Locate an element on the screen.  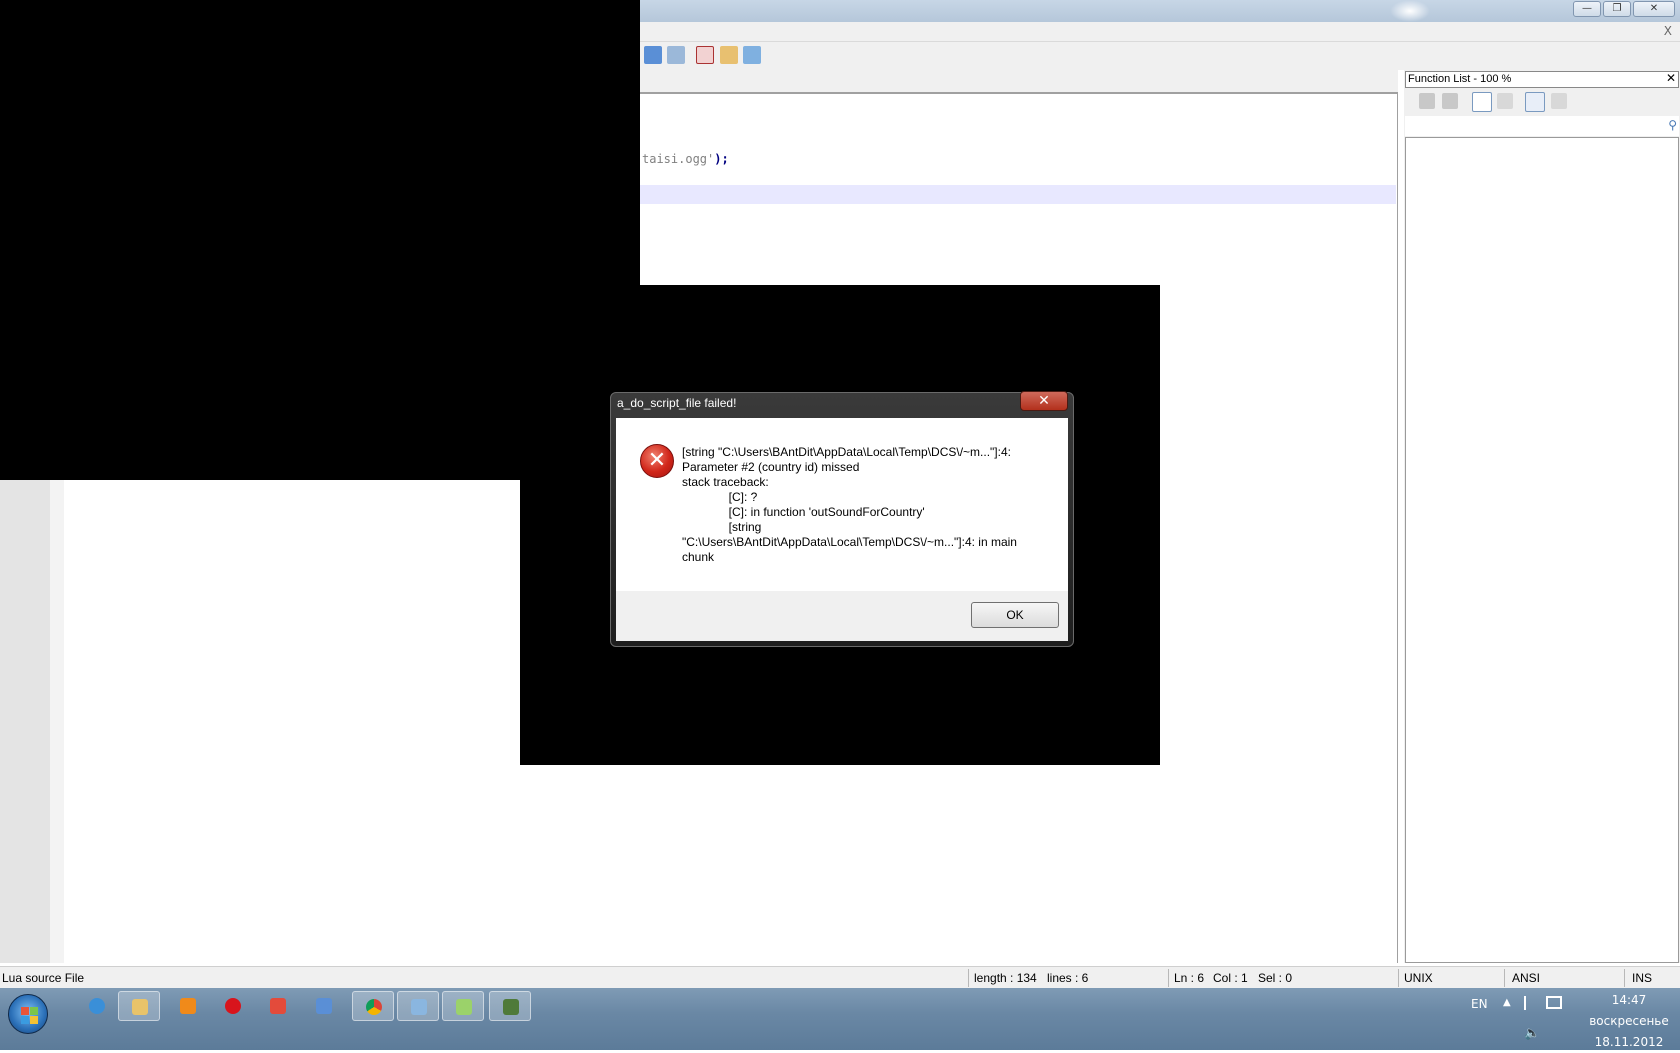
function-list-toolbar is located at coordinates (1542, 102).